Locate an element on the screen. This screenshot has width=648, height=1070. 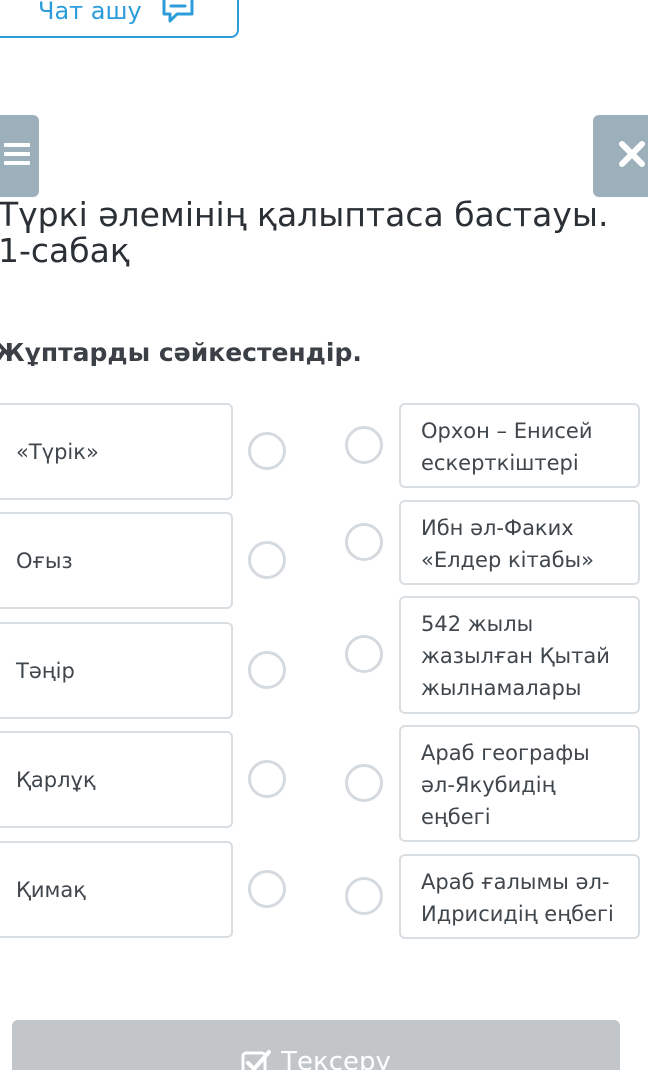
left-item-card: Қарлұқ is located at coordinates (116, 779).